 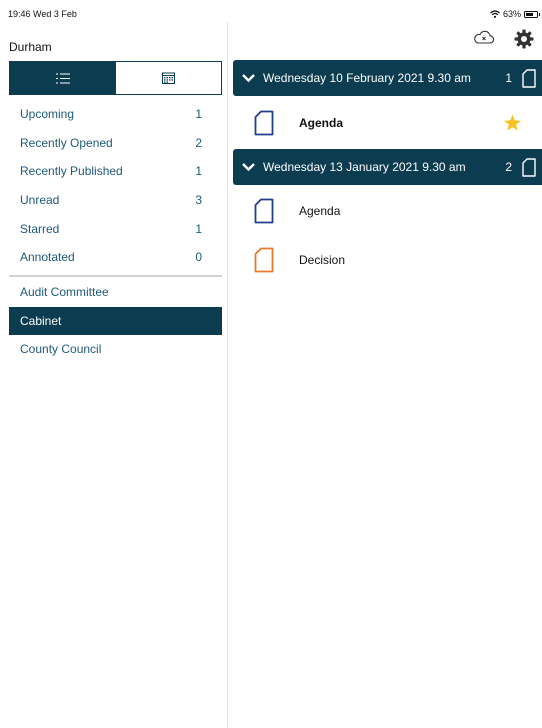 I want to click on document-row: Decision, so click(x=385, y=260).